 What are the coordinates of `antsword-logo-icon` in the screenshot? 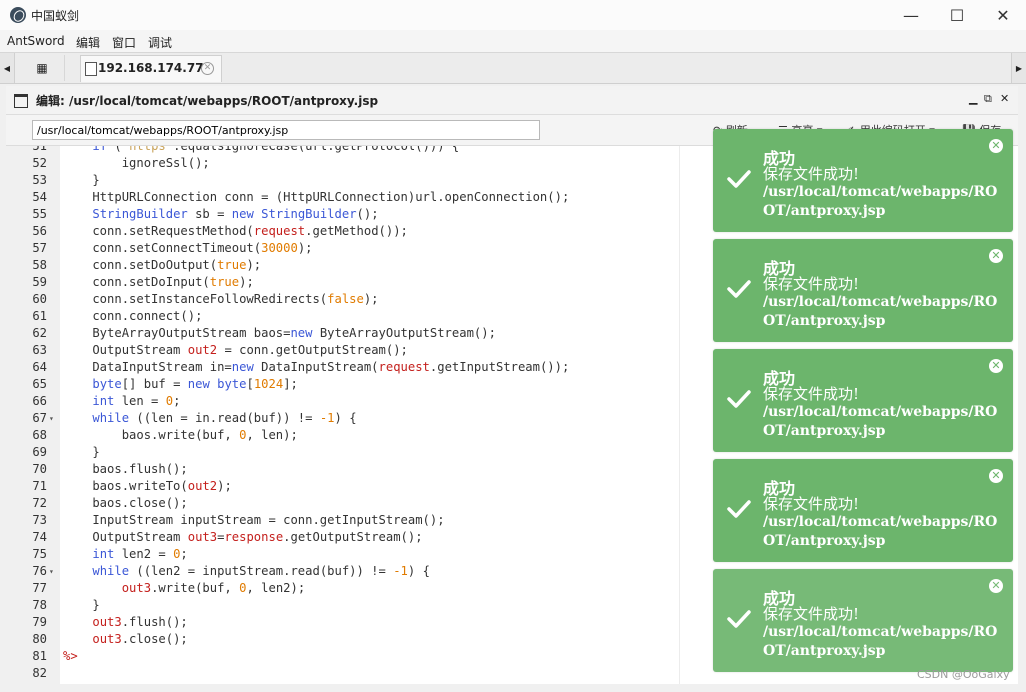 It's located at (18, 15).